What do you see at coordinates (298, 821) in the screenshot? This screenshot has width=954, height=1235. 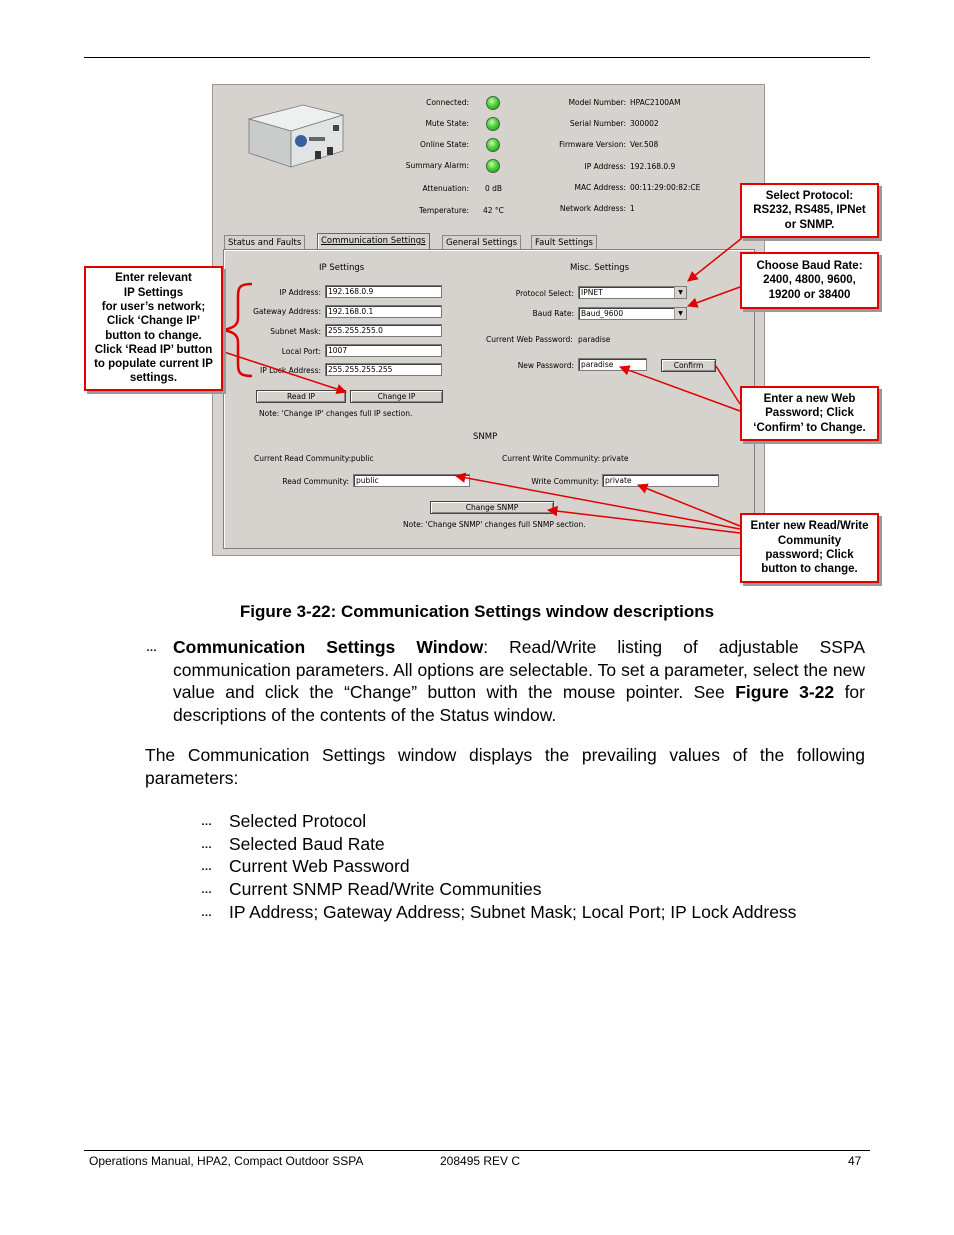 I see `list-item: Selected Protocol` at bounding box center [298, 821].